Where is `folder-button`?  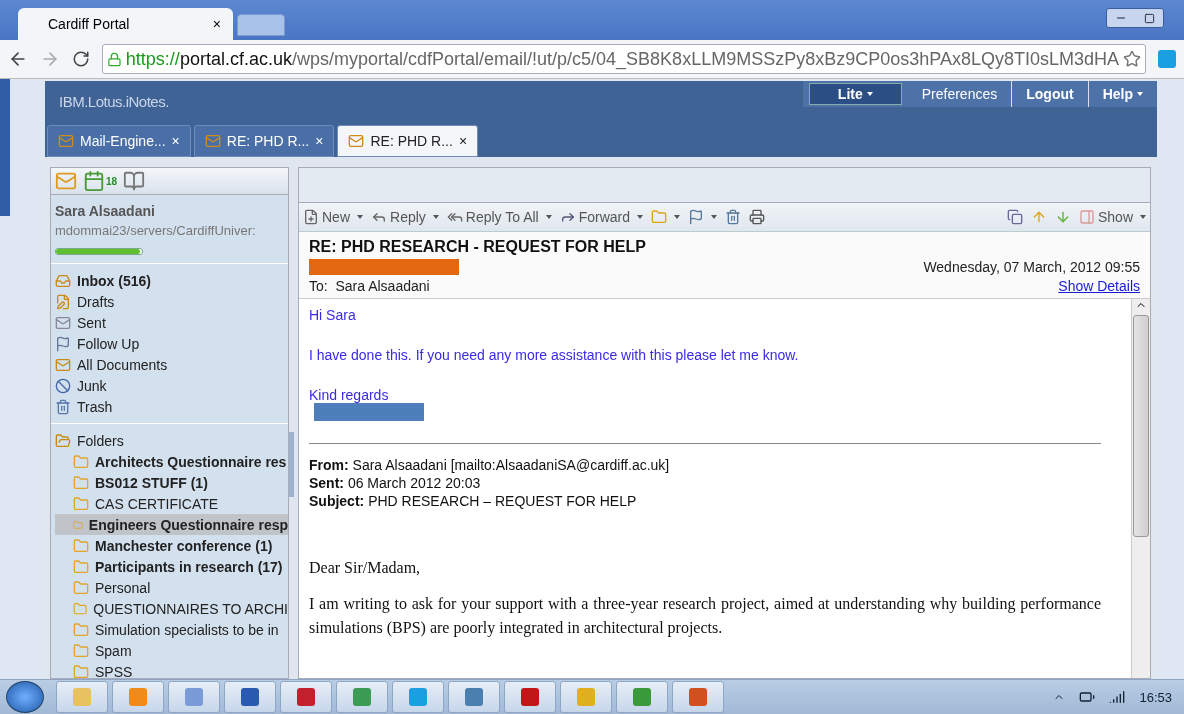
folder-button is located at coordinates (666, 217).